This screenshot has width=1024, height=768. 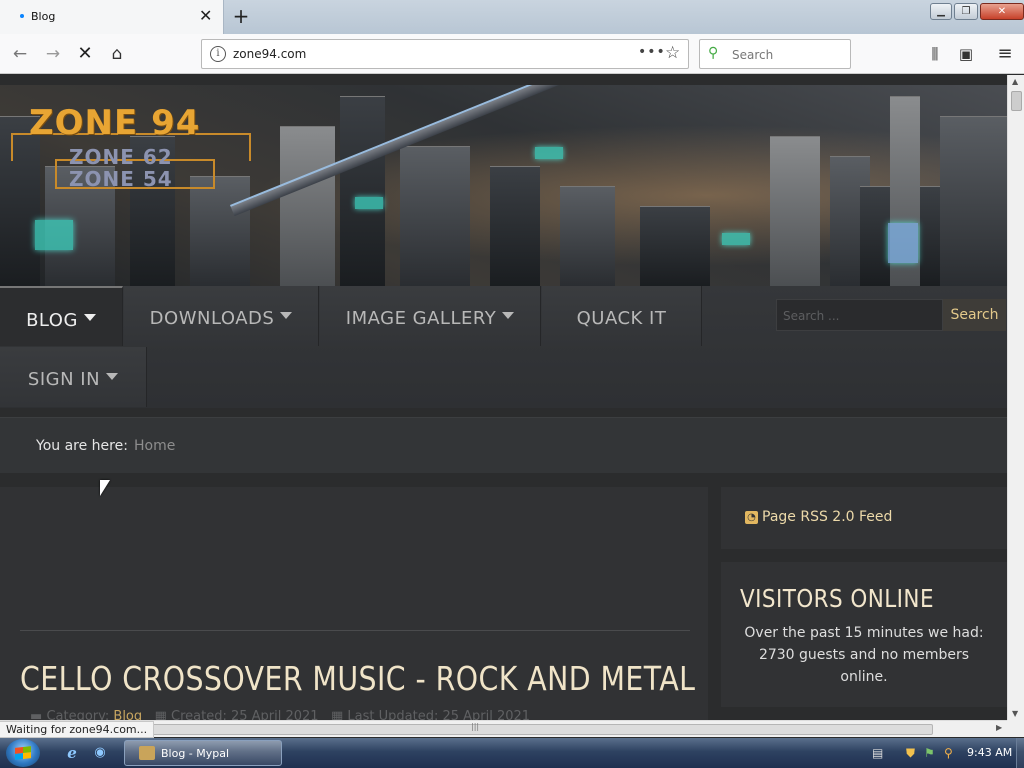 I want to click on menu-item-label: QUACK IT, so click(x=621, y=318).